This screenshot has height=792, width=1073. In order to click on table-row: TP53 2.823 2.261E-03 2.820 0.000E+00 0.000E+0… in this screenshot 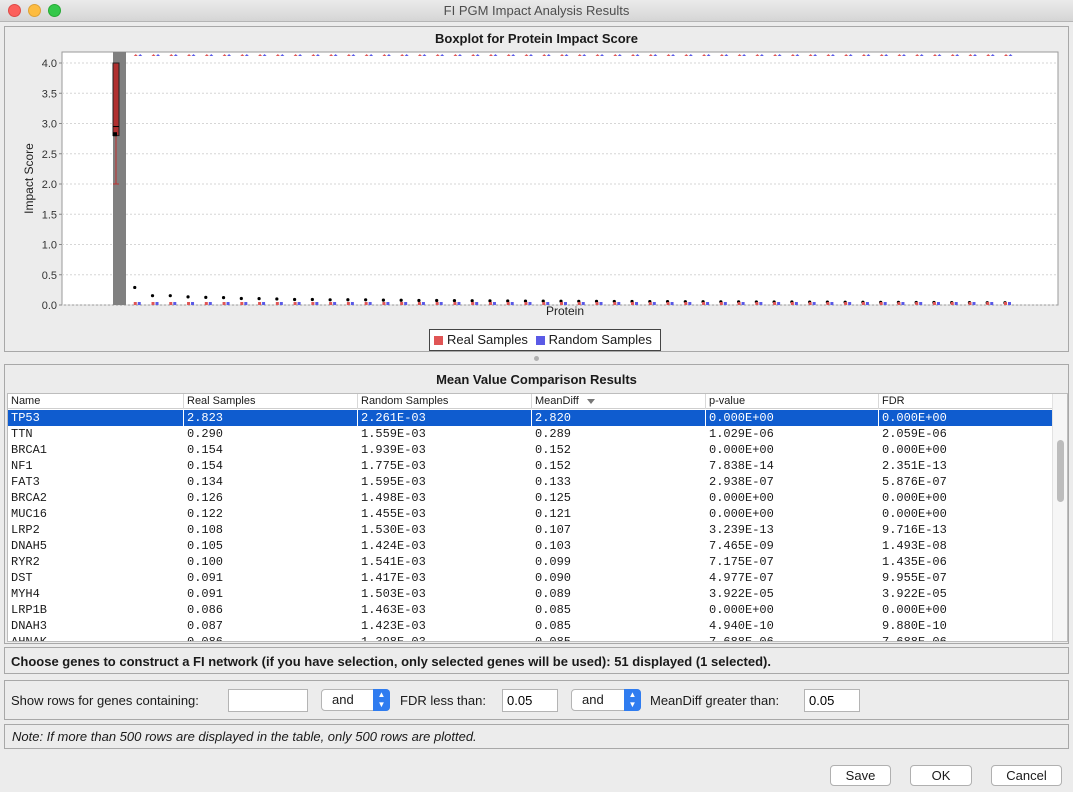, I will do `click(530, 418)`.